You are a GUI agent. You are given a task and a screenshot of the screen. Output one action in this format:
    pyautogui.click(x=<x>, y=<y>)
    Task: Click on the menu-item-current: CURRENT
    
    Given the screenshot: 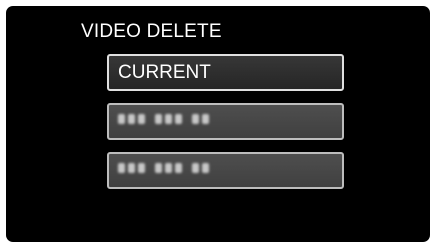 What is the action you would take?
    pyautogui.click(x=225, y=72)
    